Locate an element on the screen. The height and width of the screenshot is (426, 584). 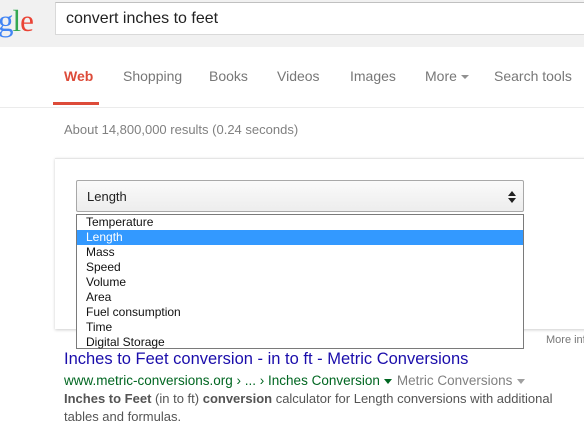
header-bar: gle is located at coordinates (292, 23).